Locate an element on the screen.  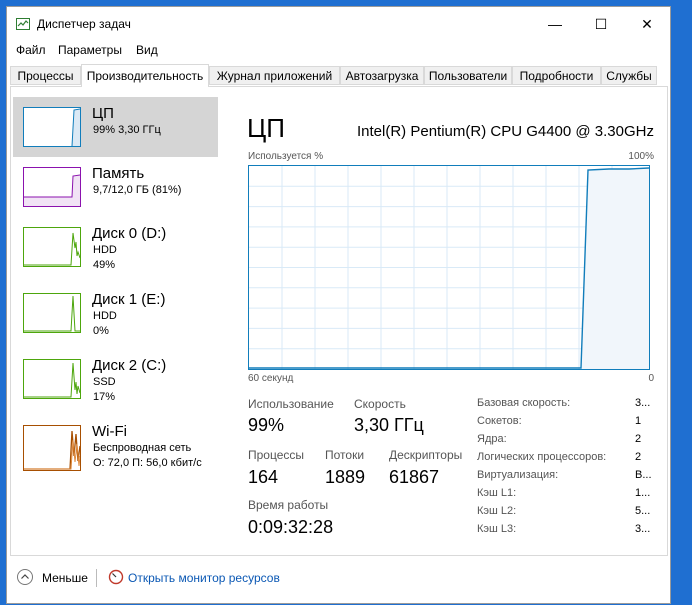
processes-value: 164 is located at coordinates (263, 477).